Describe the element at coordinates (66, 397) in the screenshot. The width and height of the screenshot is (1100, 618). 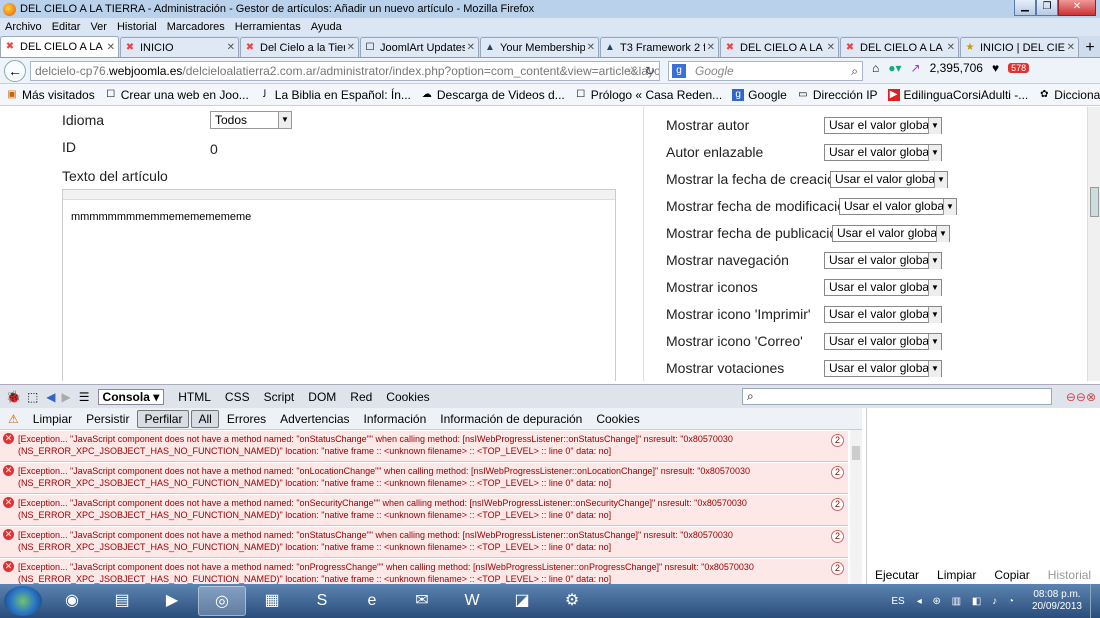
I see `forward-icon: ▶` at that location.